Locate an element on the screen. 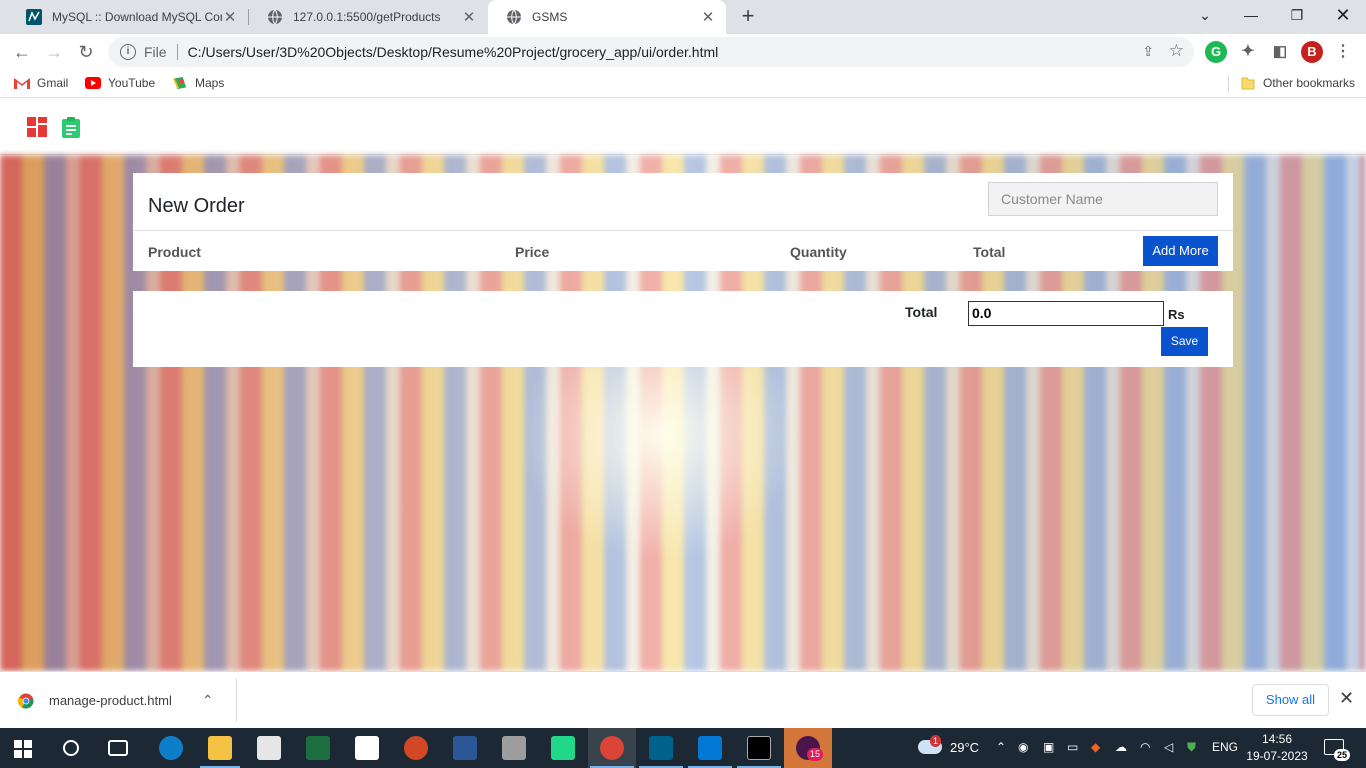  other-bookmarks: Other bookmarks is located at coordinates (1297, 83).